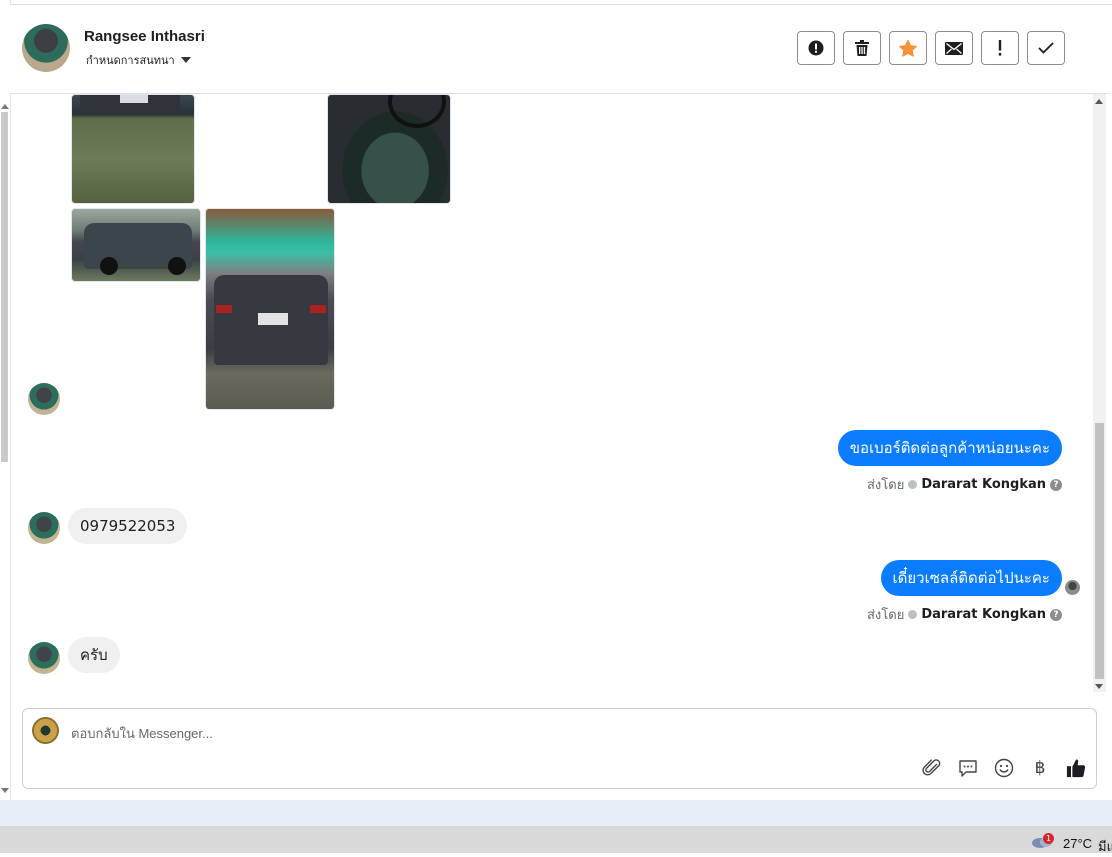 This screenshot has width=1112, height=857. I want to click on checkmark-icon, so click(1046, 48).